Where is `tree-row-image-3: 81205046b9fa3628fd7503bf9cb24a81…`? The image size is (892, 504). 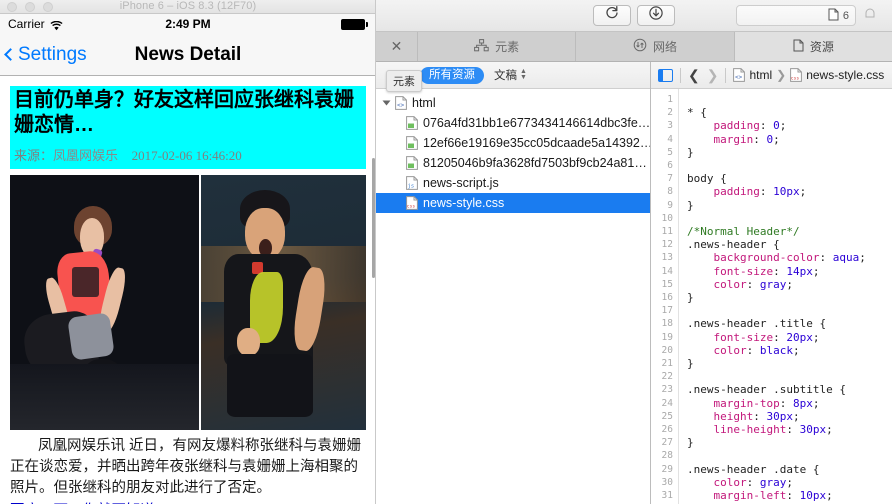 tree-row-image-3: 81205046b9fa3628fd7503bf9cb24a81… is located at coordinates (513, 163).